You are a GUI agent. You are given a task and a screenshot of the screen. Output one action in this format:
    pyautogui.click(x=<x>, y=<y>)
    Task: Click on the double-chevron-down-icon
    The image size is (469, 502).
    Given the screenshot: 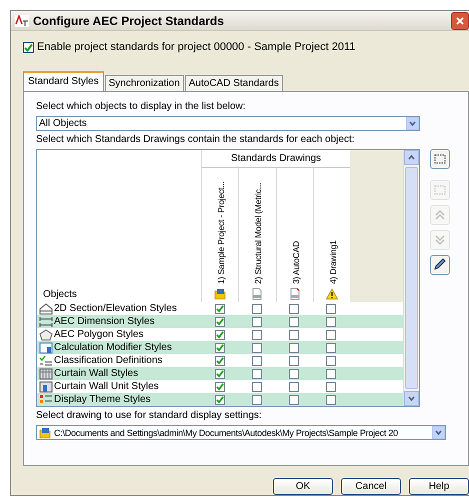 What is the action you would take?
    pyautogui.click(x=440, y=240)
    